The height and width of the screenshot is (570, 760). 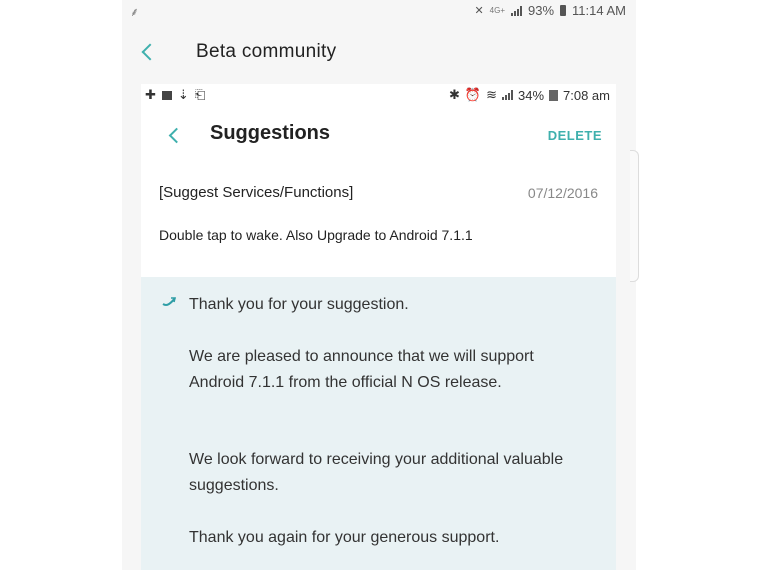 I want to click on post-category: [Suggest Services/Functions], so click(x=256, y=192).